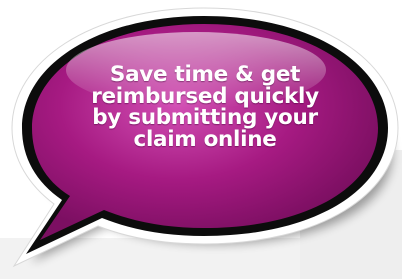  I want to click on callout-line: claim online, so click(205, 139).